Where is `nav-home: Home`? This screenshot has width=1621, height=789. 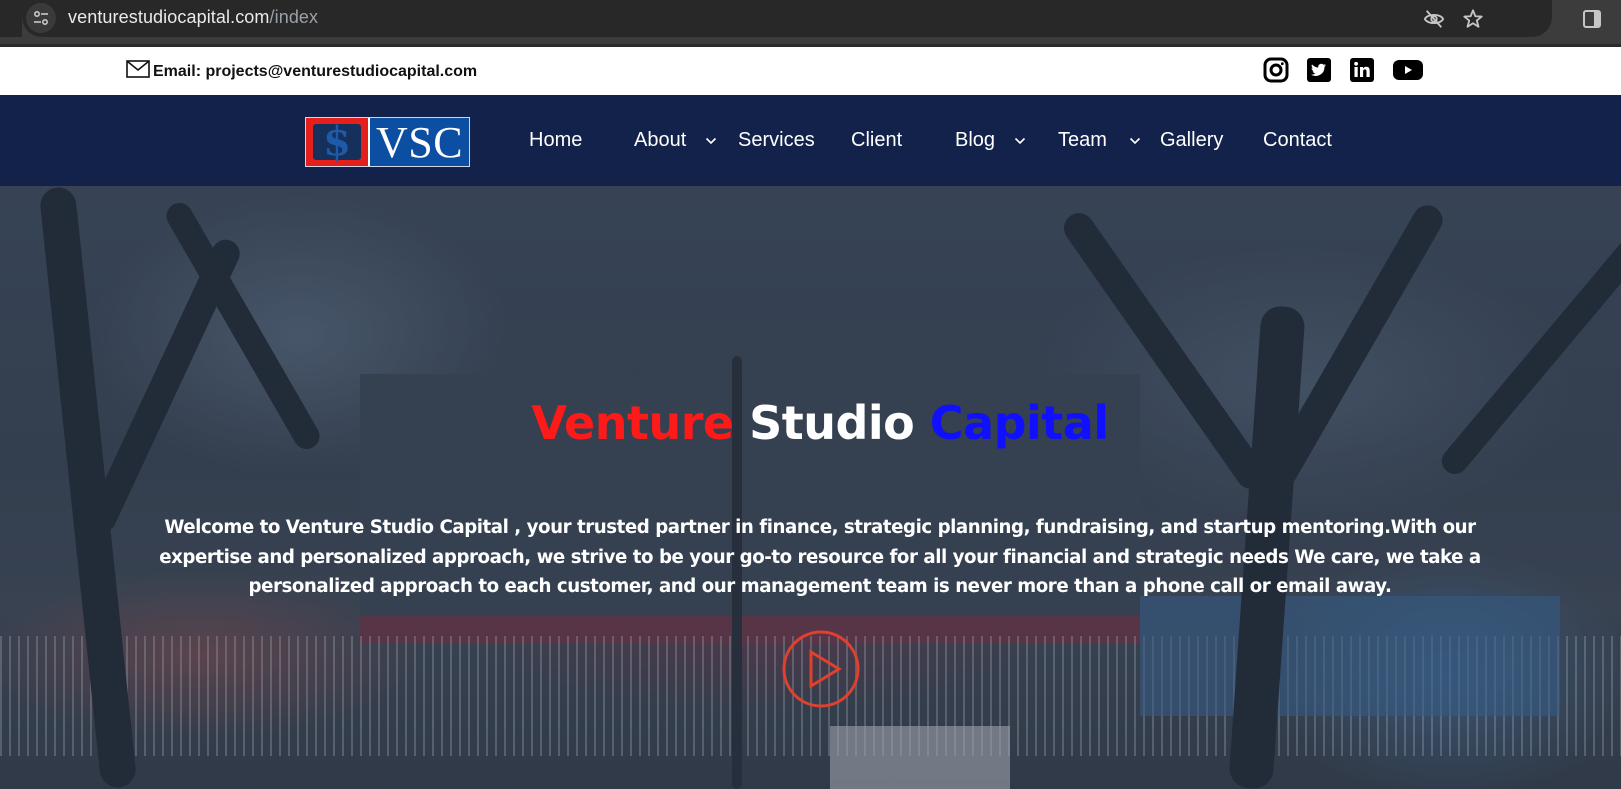
nav-home: Home is located at coordinates (555, 140).